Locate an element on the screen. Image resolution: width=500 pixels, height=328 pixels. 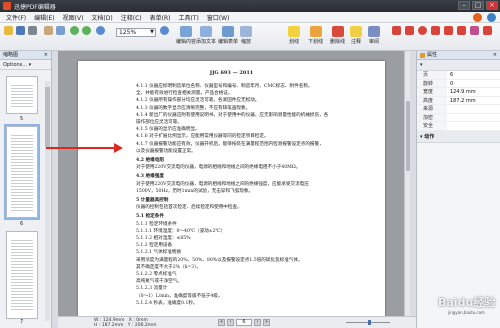
user-icon is located at coordinates (477, 17).